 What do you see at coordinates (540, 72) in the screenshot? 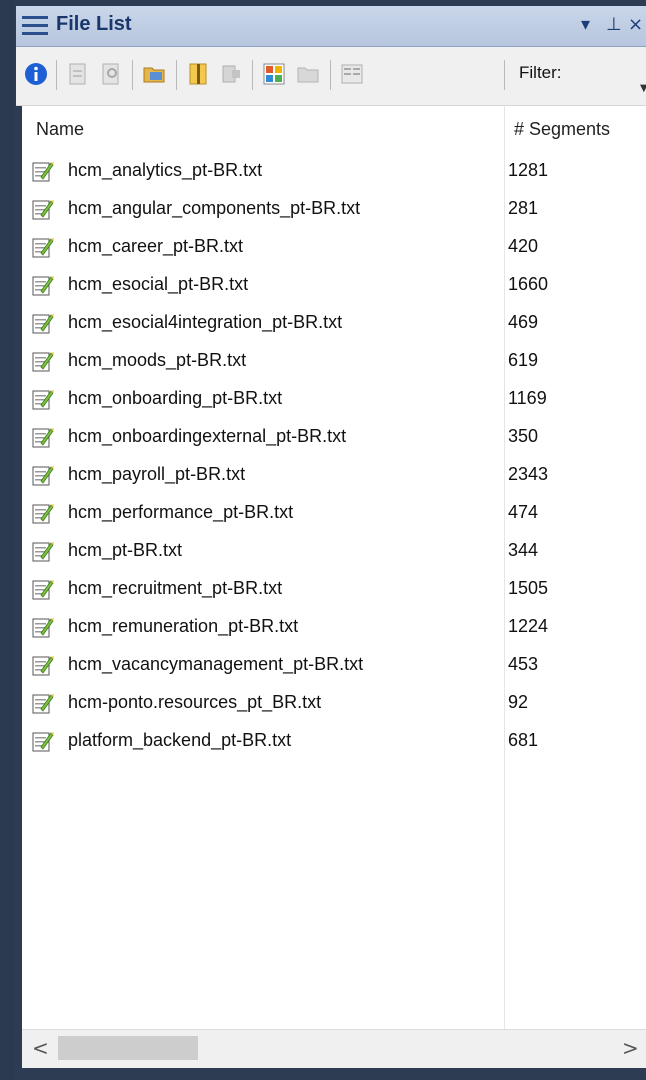
I see `filter-label: Filter:` at bounding box center [540, 72].